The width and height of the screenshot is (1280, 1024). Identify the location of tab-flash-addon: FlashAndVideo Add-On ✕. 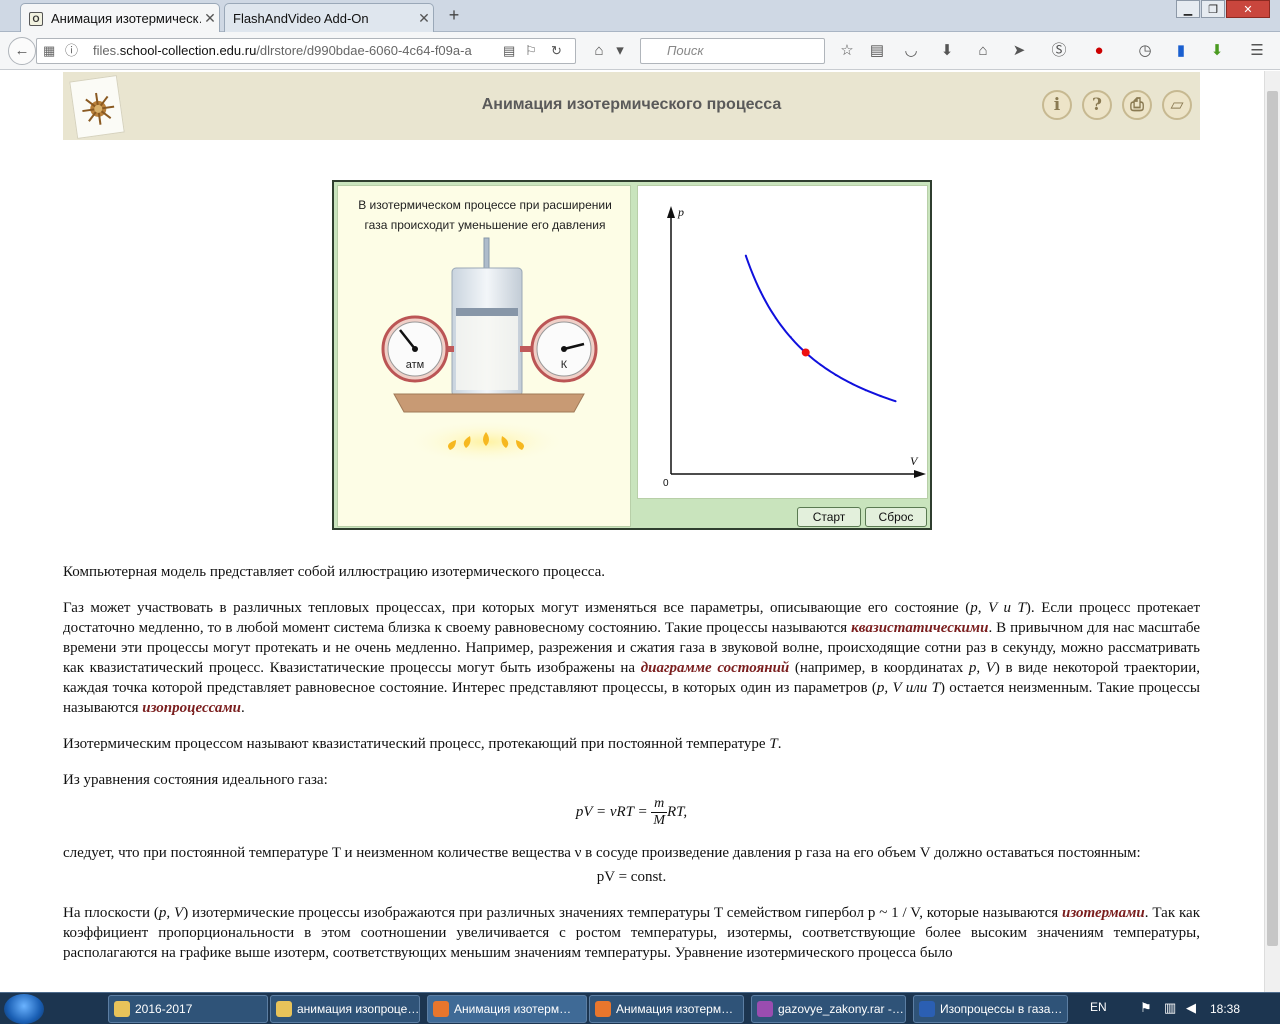
(329, 17).